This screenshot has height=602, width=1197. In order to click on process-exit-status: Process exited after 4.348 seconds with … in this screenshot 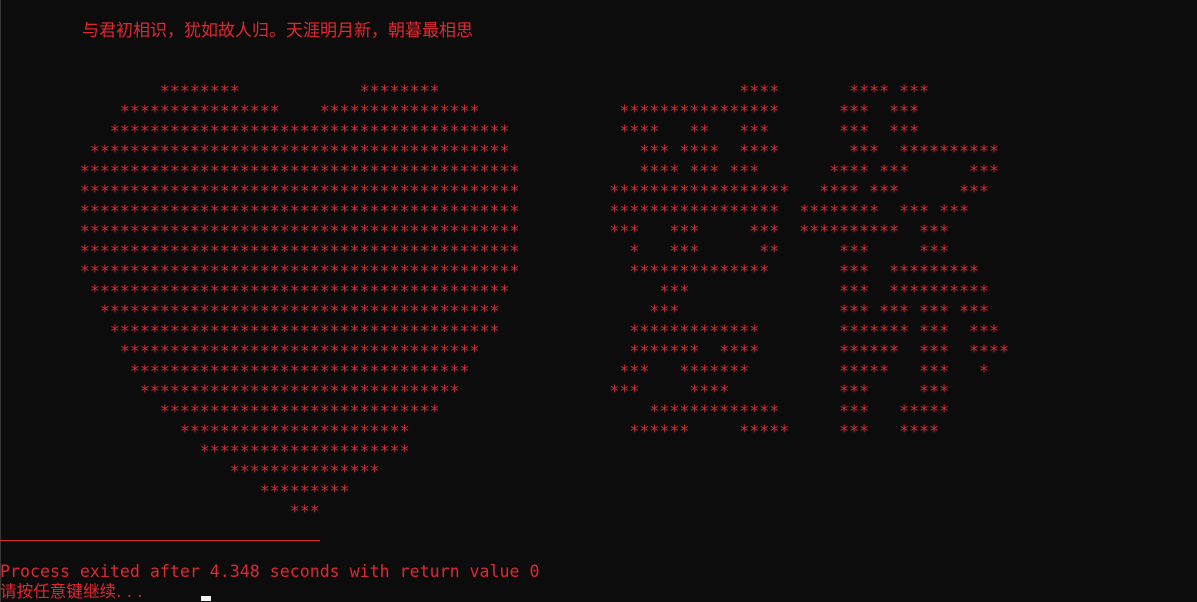, I will do `click(270, 571)`.